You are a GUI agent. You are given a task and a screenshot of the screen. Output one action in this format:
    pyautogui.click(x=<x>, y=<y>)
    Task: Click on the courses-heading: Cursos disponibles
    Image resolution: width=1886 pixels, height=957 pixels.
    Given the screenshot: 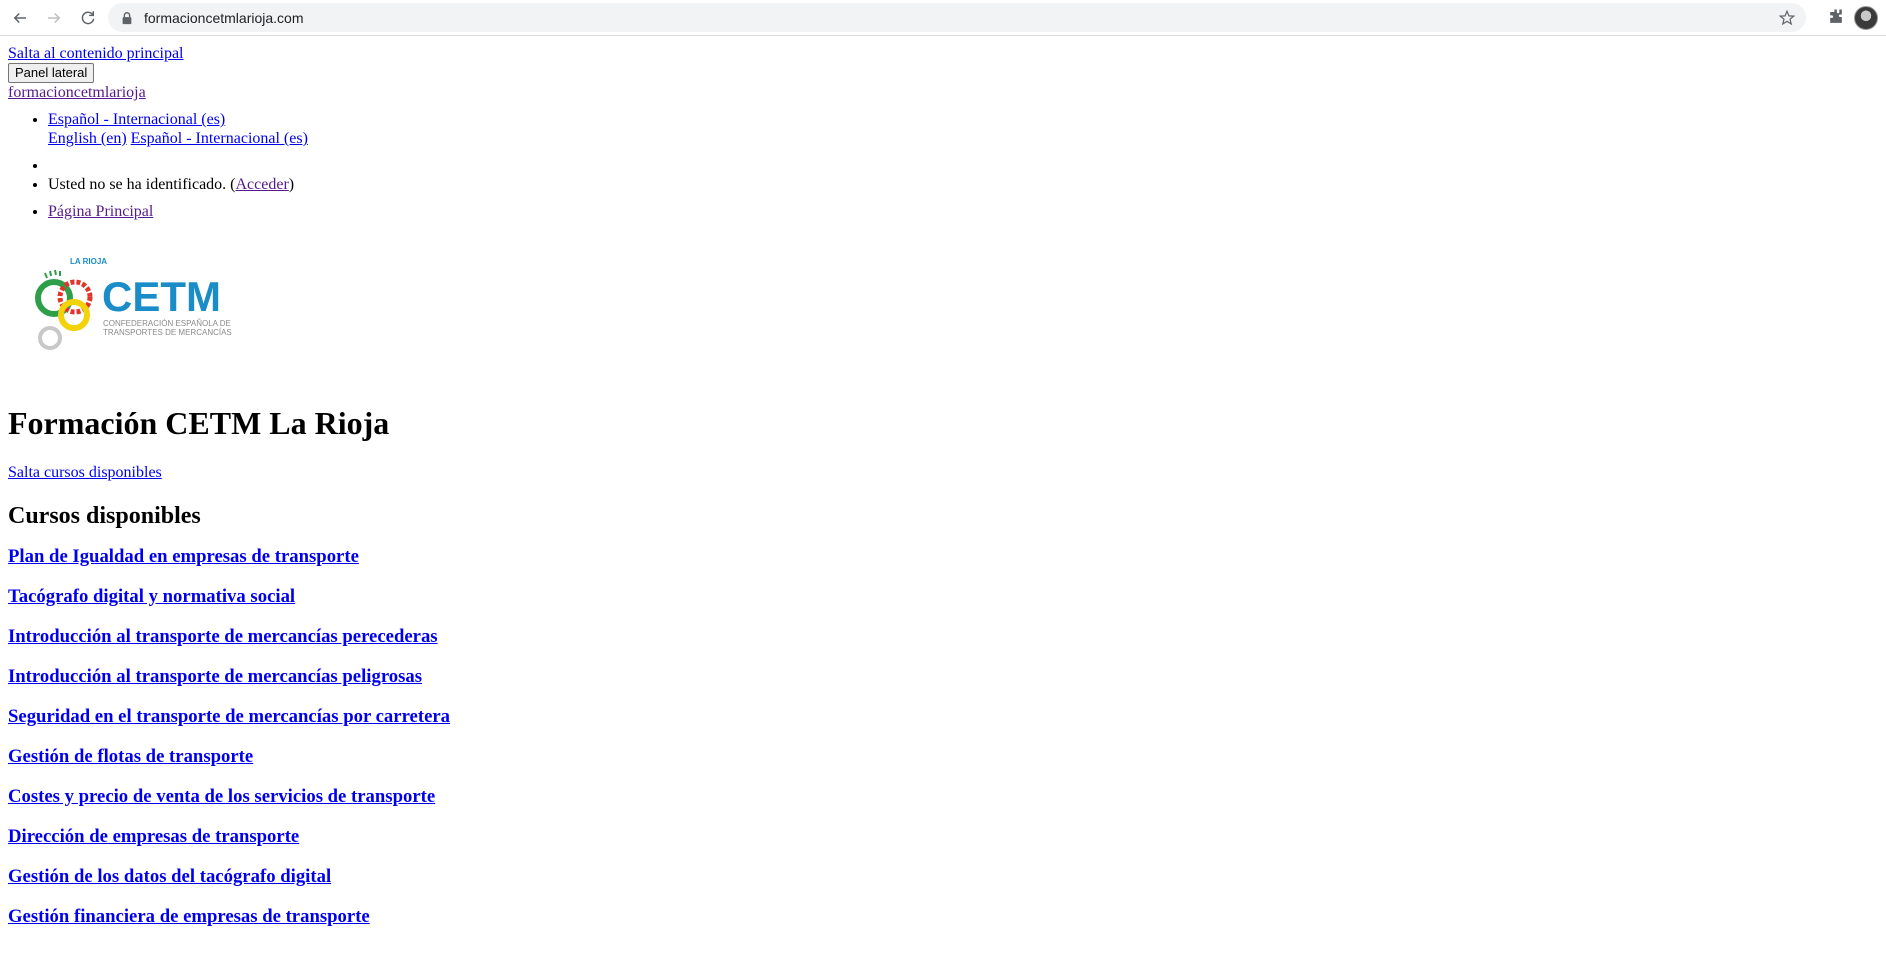 What is the action you would take?
    pyautogui.click(x=104, y=516)
    